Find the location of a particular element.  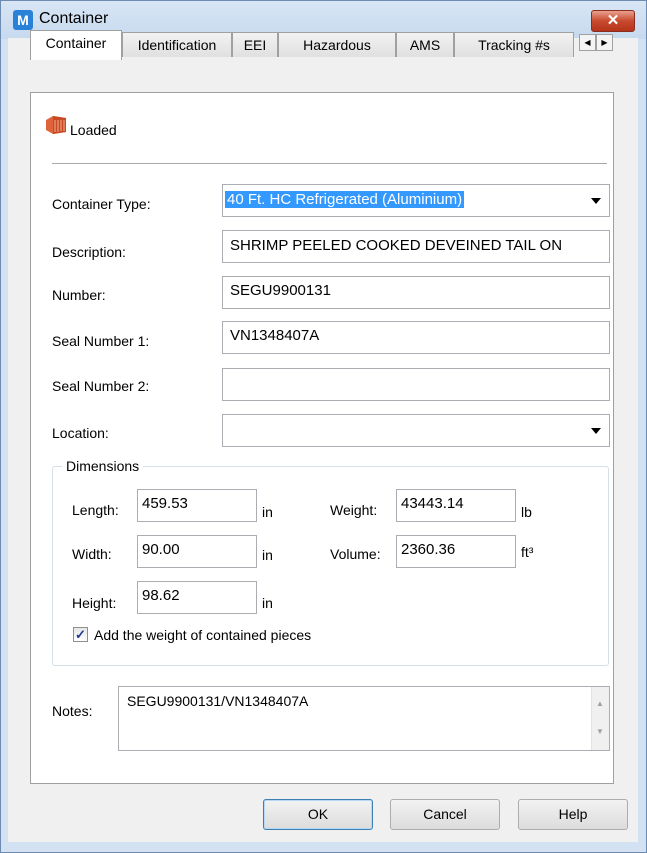

tab-hazardous: Hazardous is located at coordinates (337, 44).